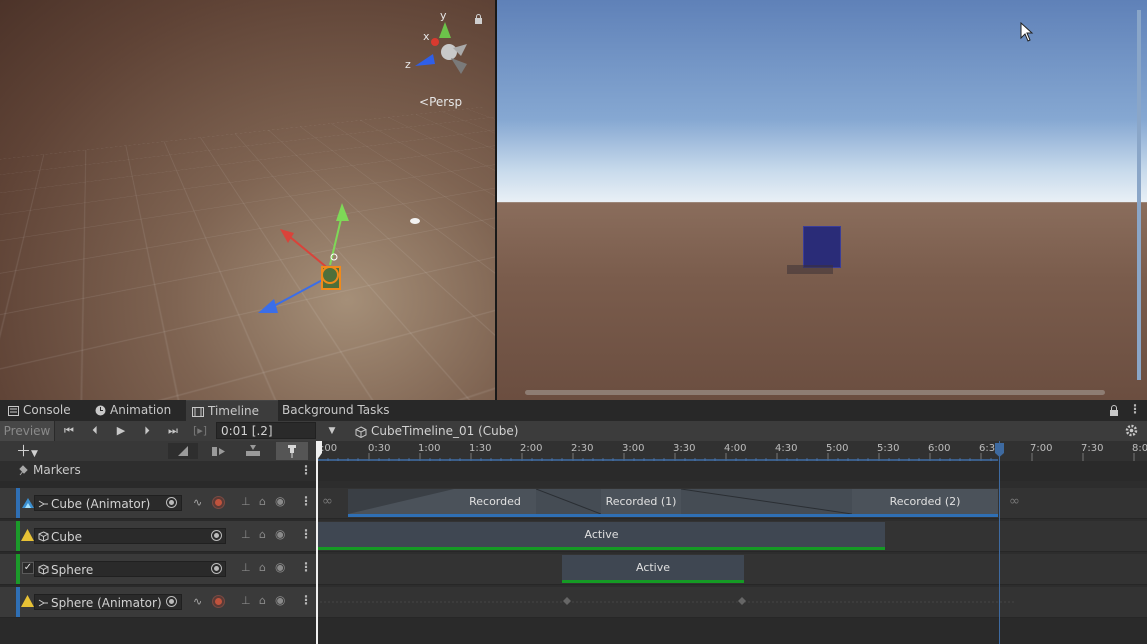  I want to click on clip-edit-mode-replace-icon, so click(253, 451).